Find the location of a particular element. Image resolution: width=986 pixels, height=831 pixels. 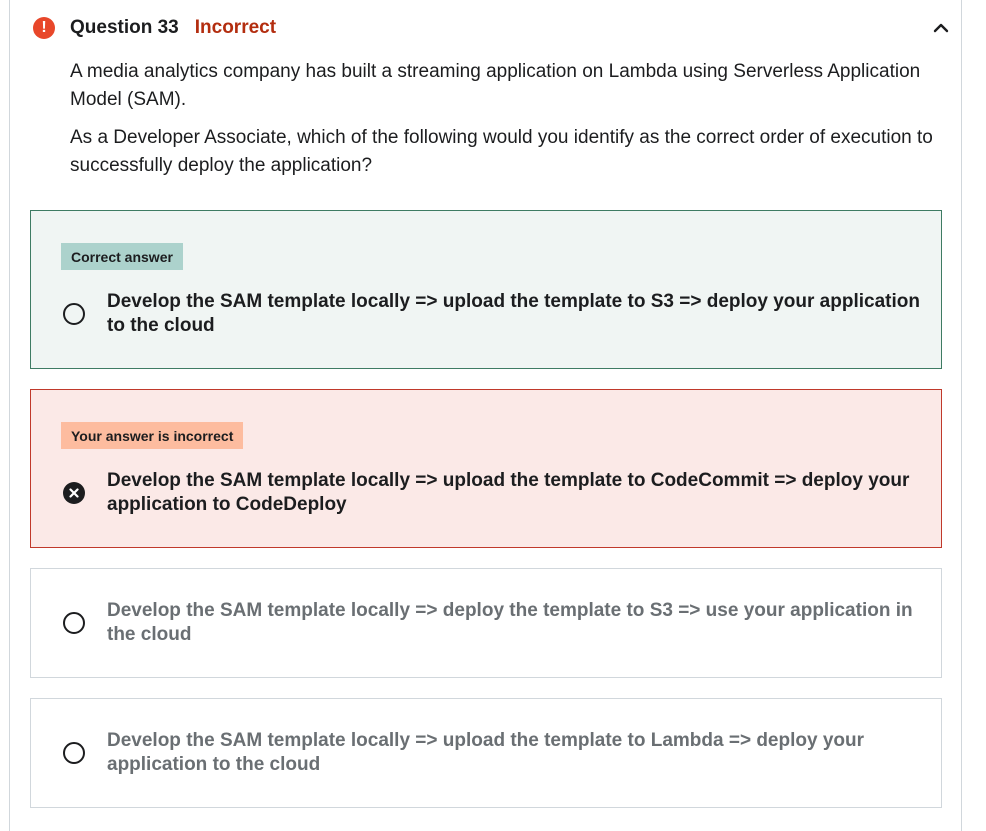

question-header: ! Question 33 Incorrect is located at coordinates (492, 28).